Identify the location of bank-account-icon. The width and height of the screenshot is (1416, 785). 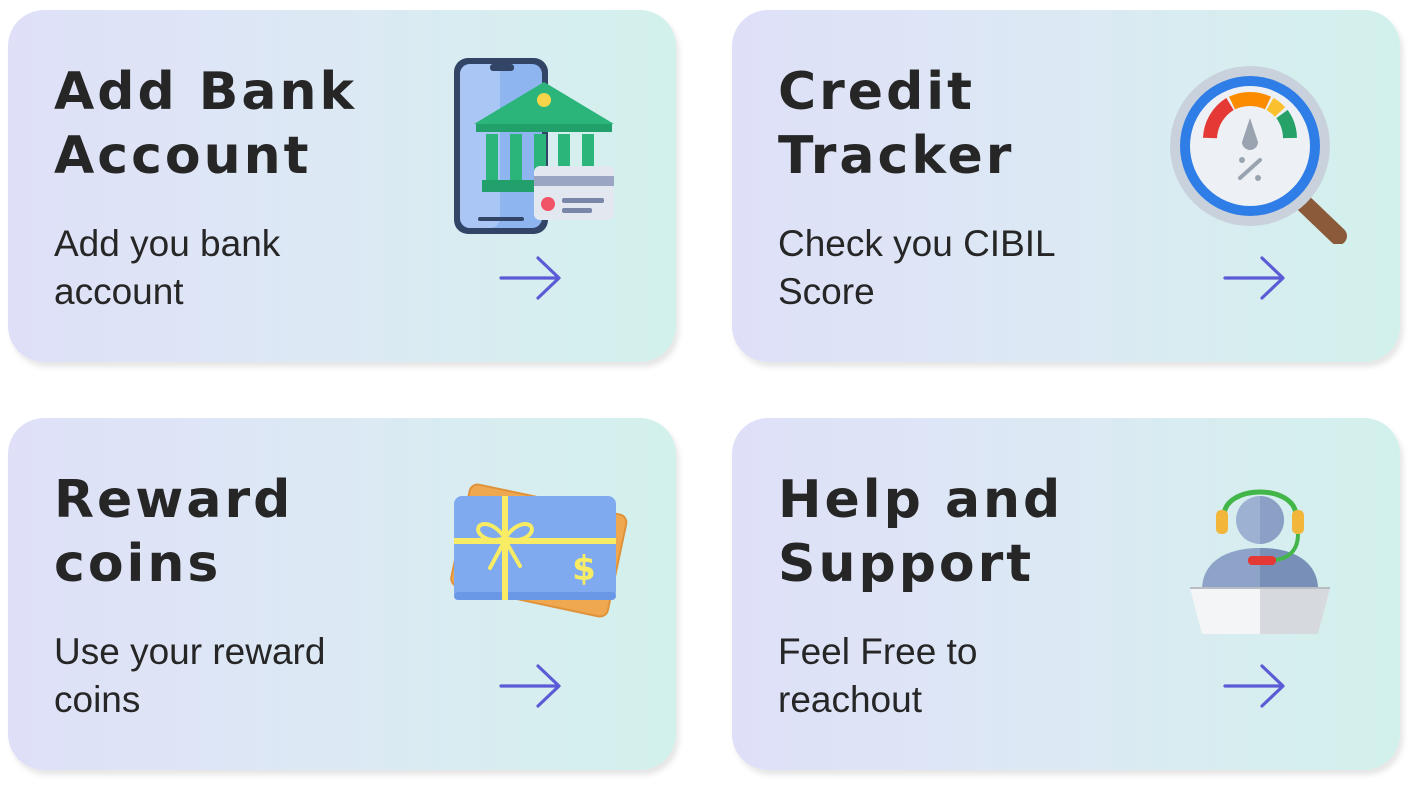
(534, 146).